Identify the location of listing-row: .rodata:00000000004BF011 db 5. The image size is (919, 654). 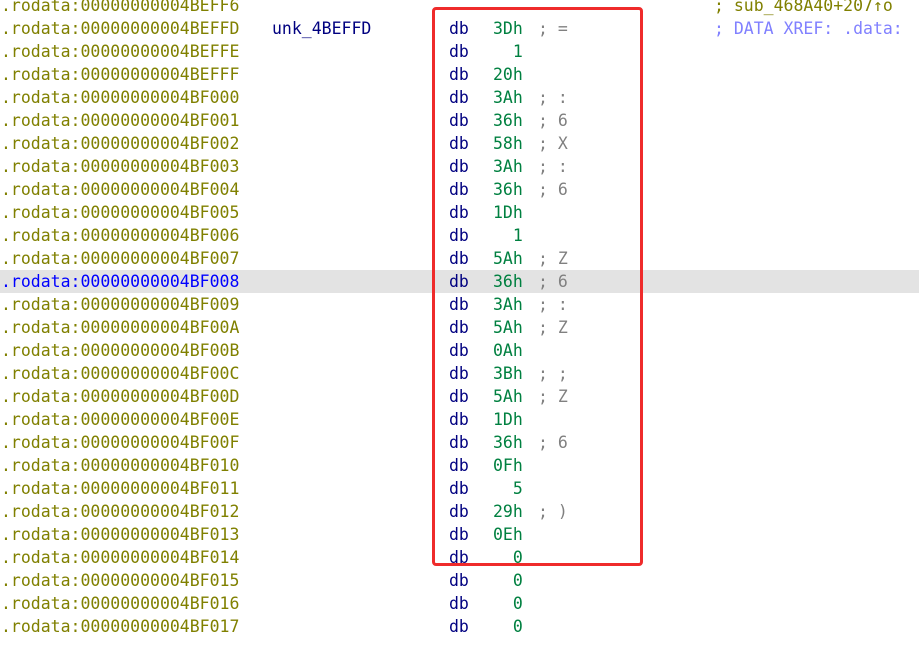
(459, 488).